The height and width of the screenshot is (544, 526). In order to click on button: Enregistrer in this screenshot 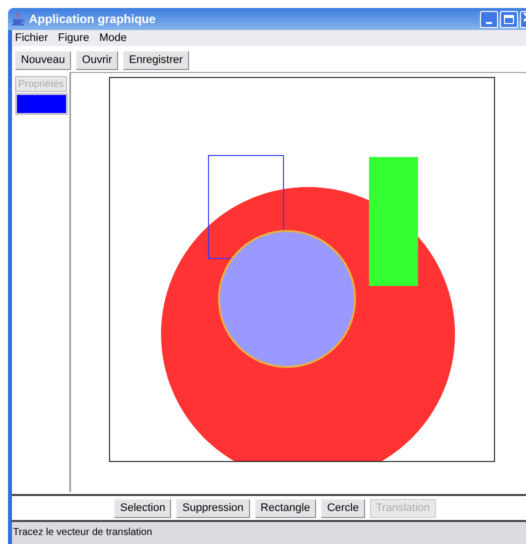, I will do `click(156, 60)`.